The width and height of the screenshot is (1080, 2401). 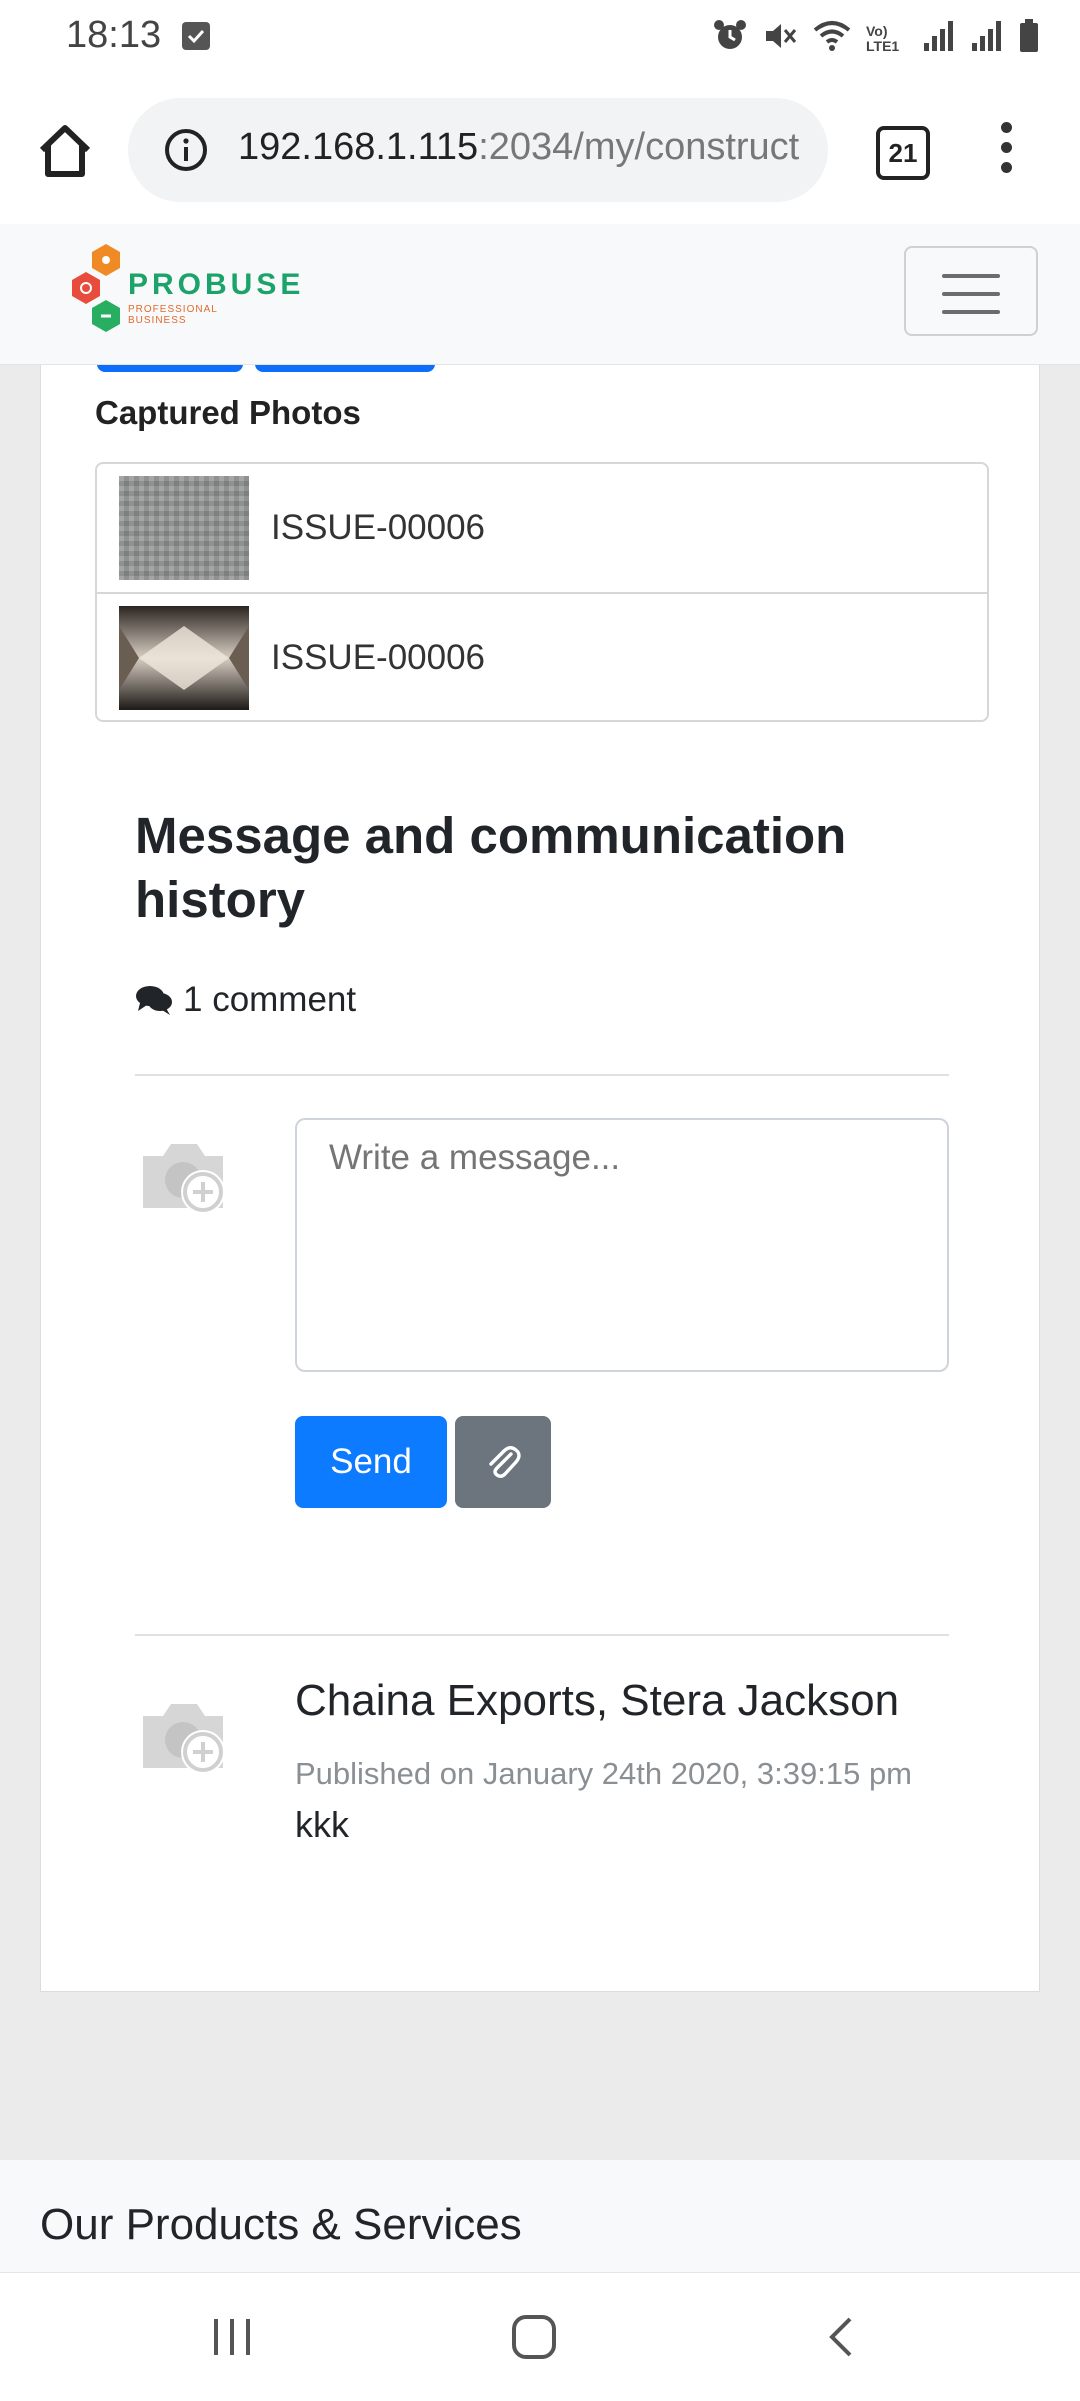 What do you see at coordinates (371, 1462) in the screenshot?
I see `send-button: Send` at bounding box center [371, 1462].